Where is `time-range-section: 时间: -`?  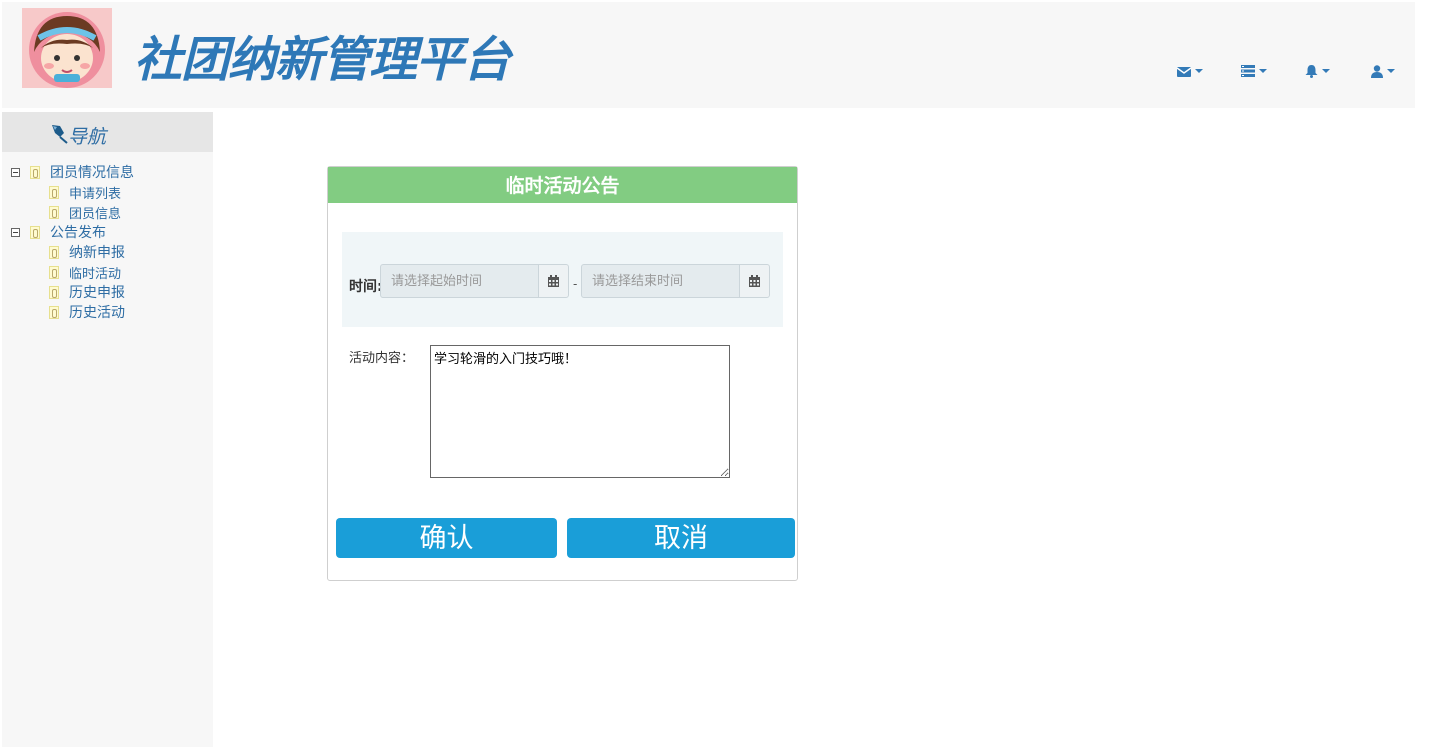
time-range-section: 时间: - is located at coordinates (562, 279).